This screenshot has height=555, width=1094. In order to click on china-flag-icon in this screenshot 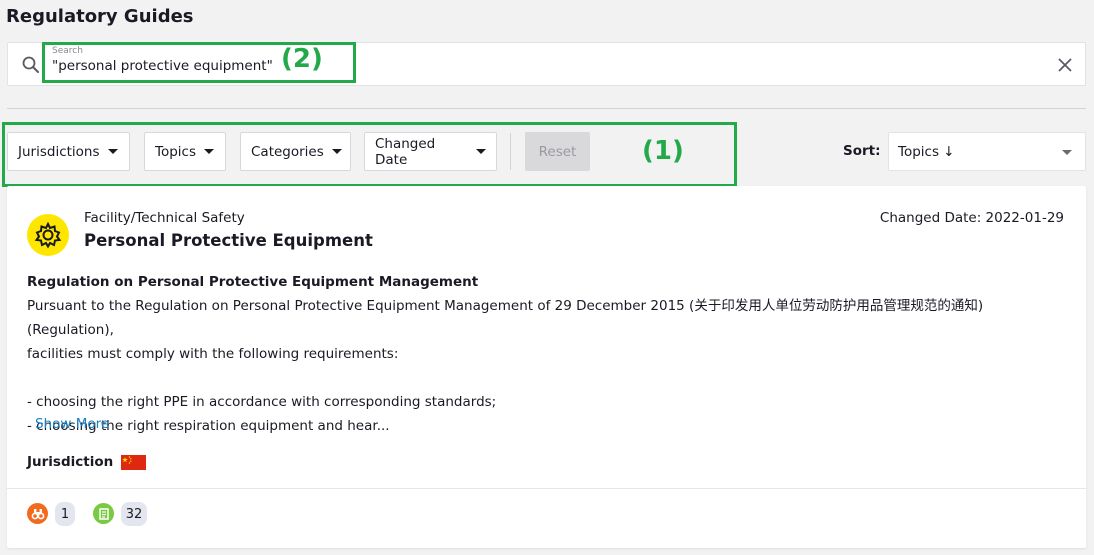, I will do `click(133, 462)`.